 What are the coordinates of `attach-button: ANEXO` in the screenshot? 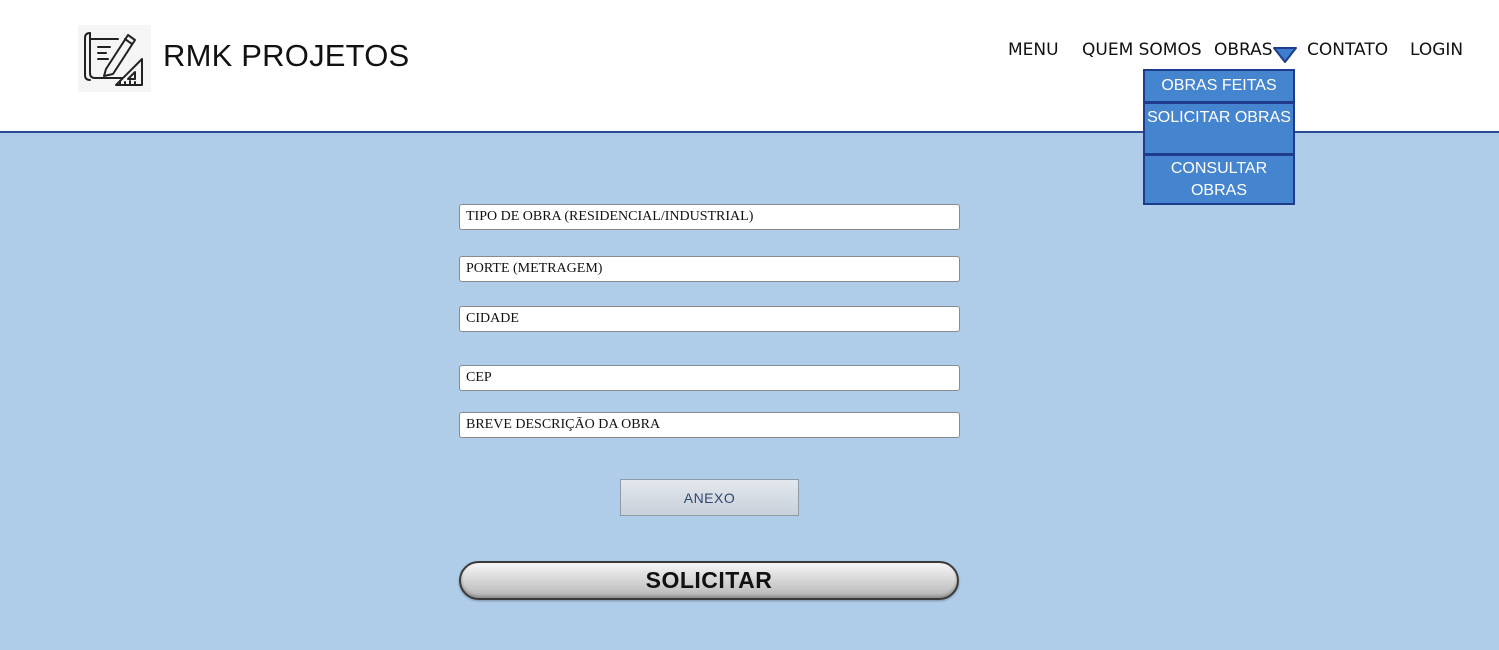 It's located at (709, 497).